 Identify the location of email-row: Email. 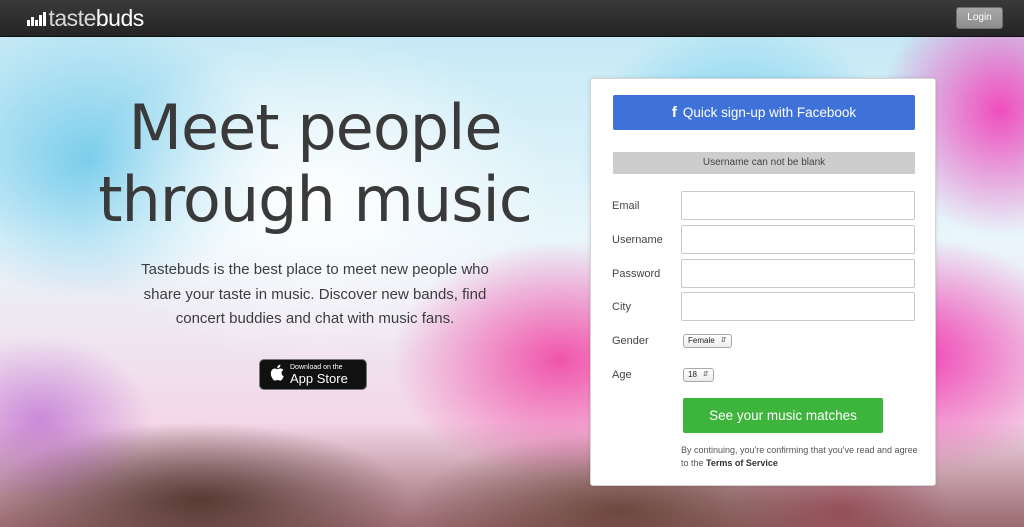
(764, 206).